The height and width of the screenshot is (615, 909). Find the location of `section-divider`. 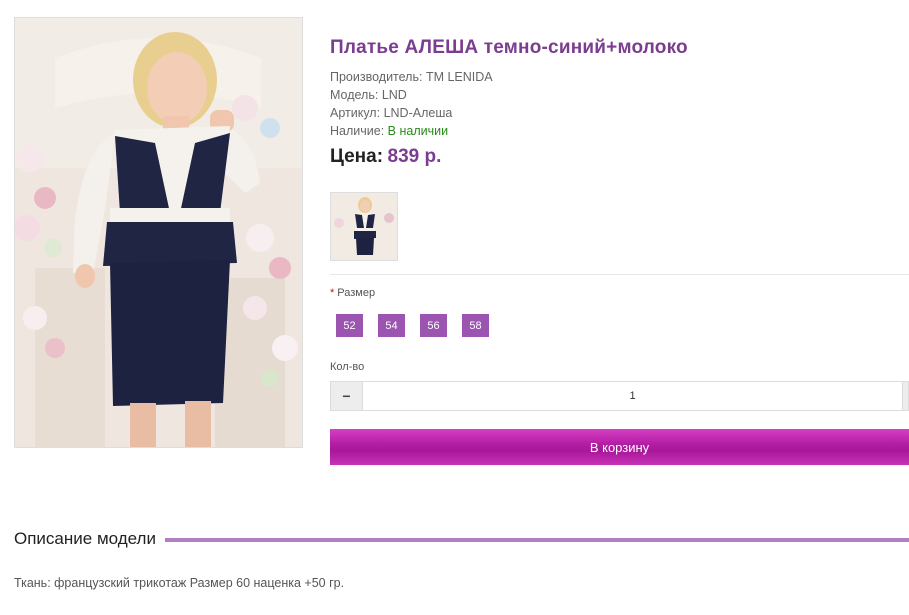

section-divider is located at coordinates (619, 274).